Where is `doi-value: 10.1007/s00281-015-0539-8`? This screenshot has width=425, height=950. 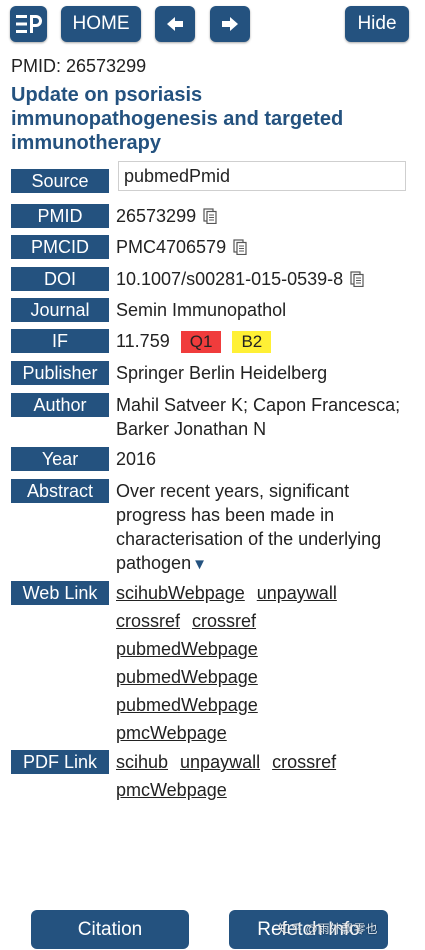
doi-value: 10.1007/s00281-015-0539-8 is located at coordinates (230, 279).